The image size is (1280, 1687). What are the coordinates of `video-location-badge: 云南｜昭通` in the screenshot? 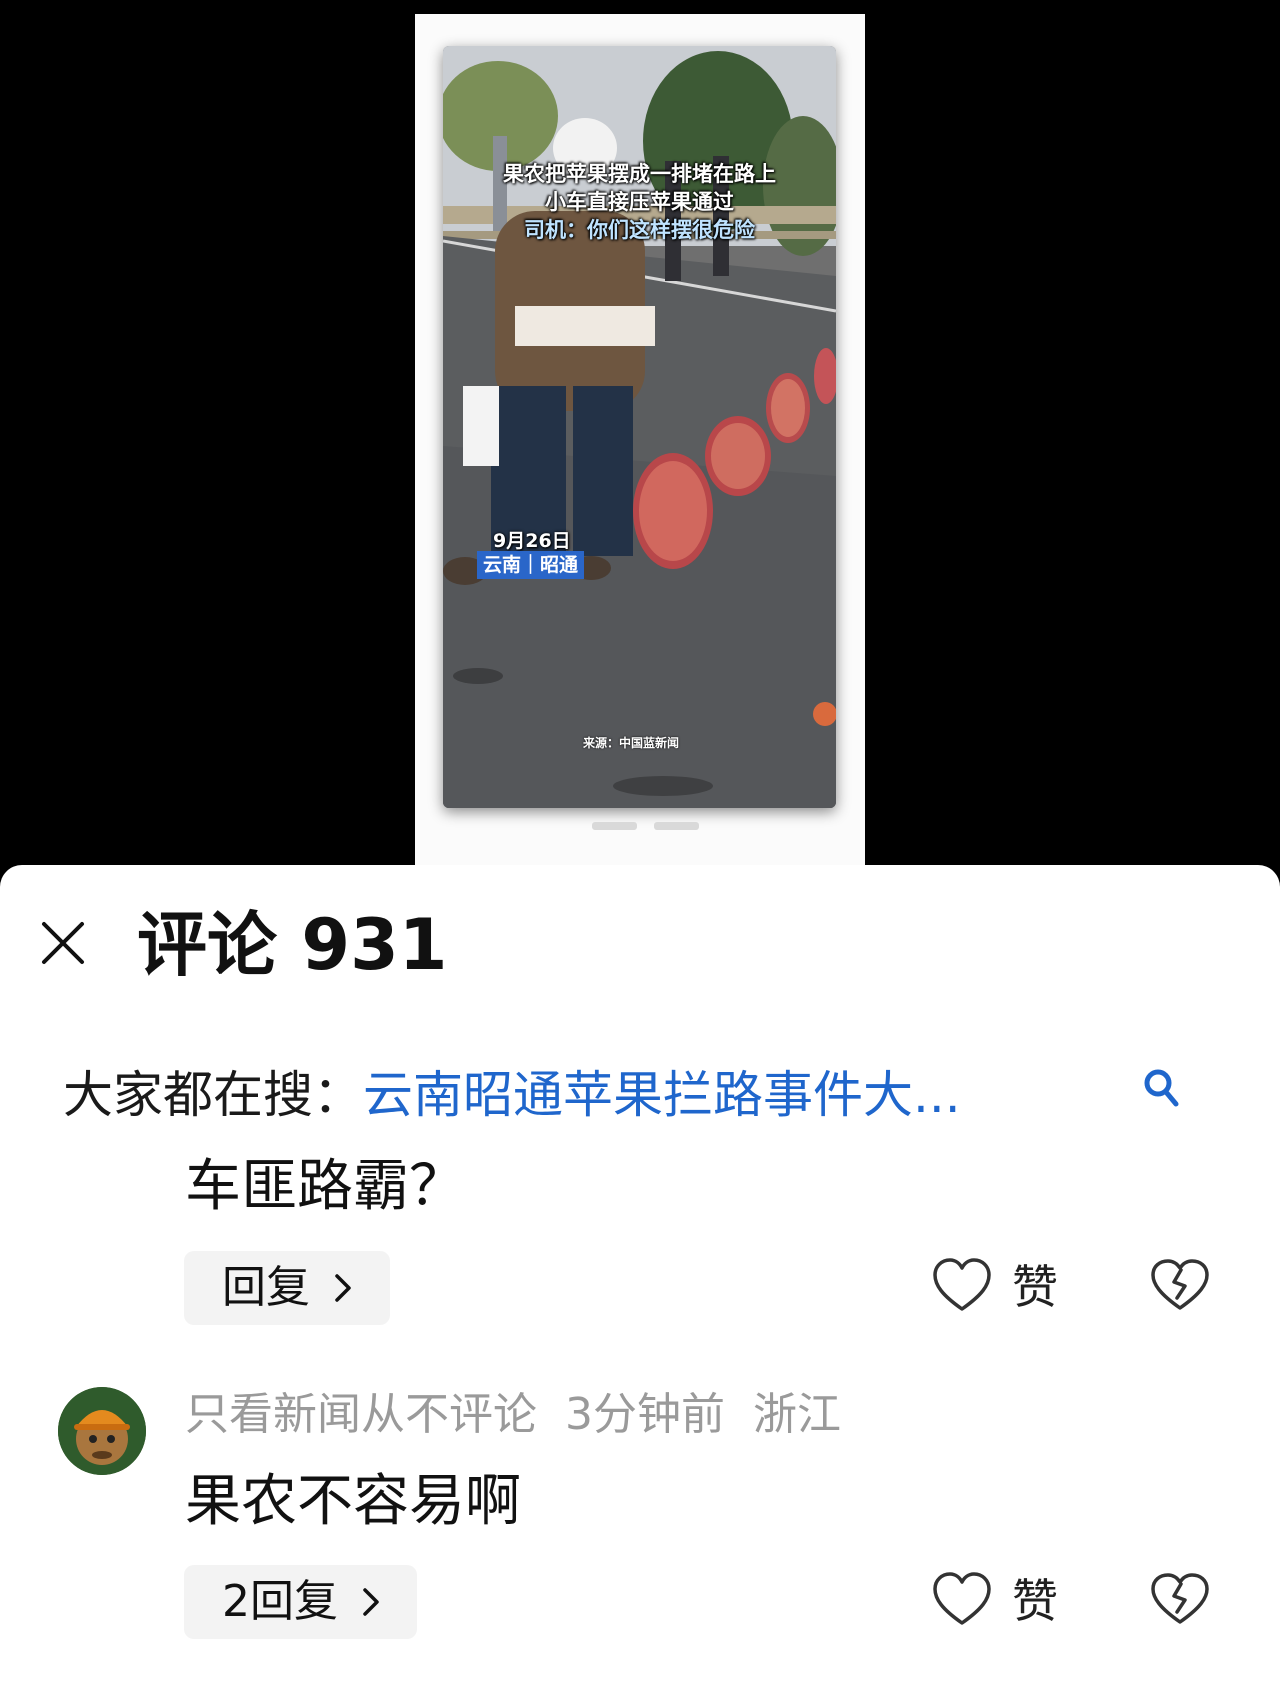 It's located at (531, 565).